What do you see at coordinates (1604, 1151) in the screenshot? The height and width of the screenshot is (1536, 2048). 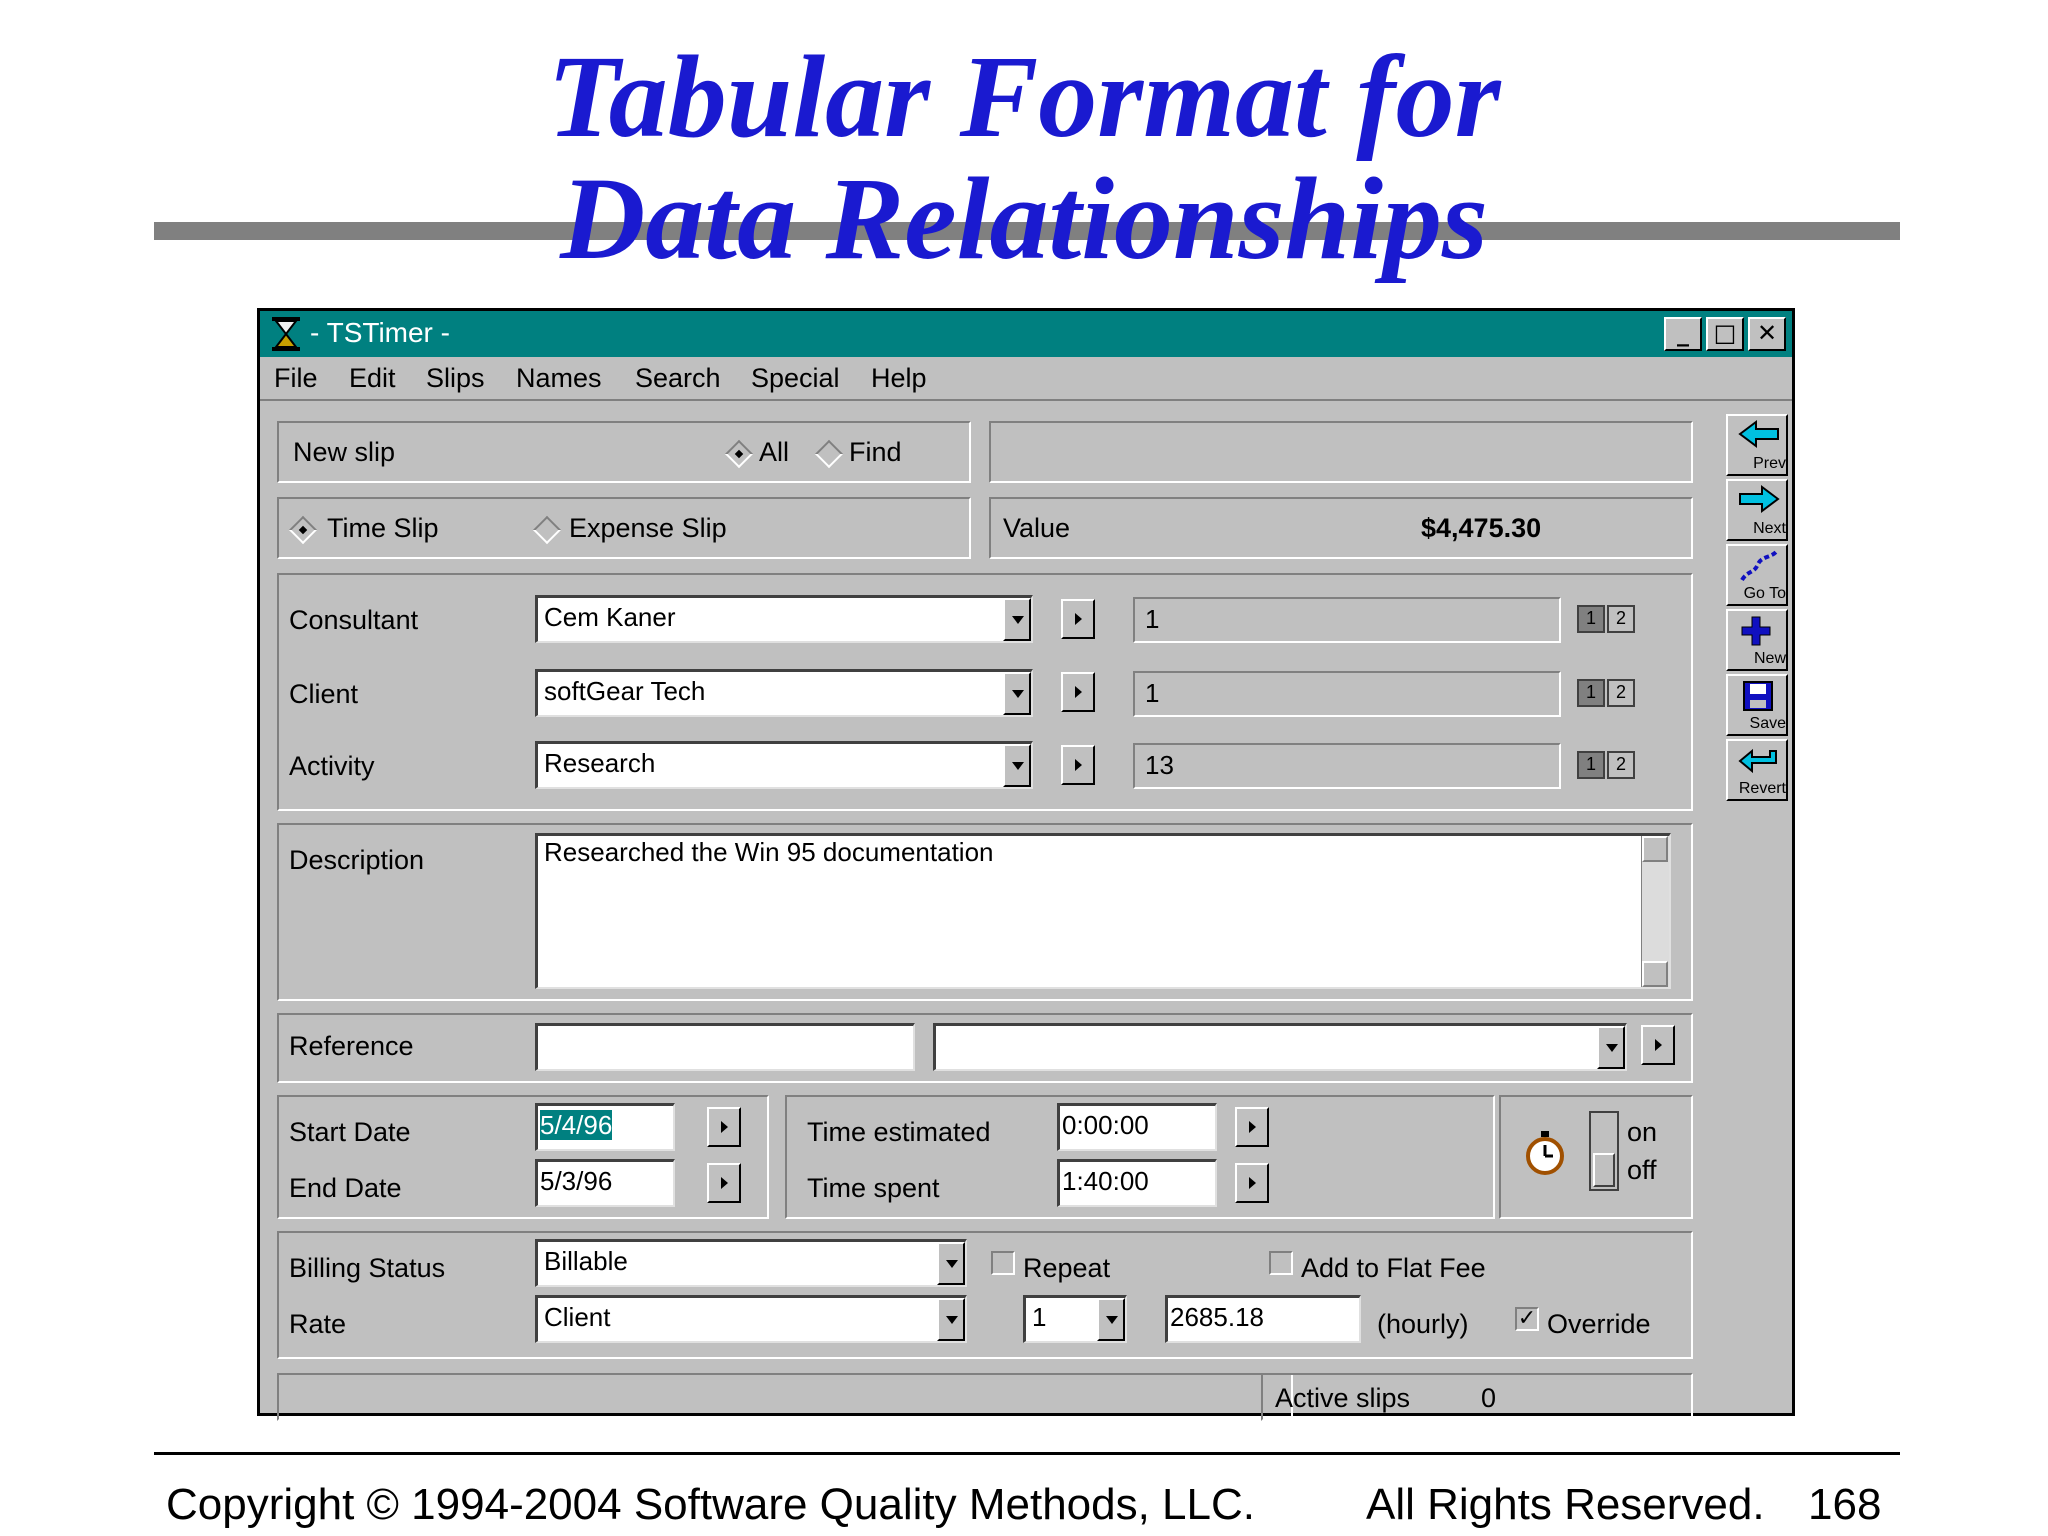 I see `timer-switch` at bounding box center [1604, 1151].